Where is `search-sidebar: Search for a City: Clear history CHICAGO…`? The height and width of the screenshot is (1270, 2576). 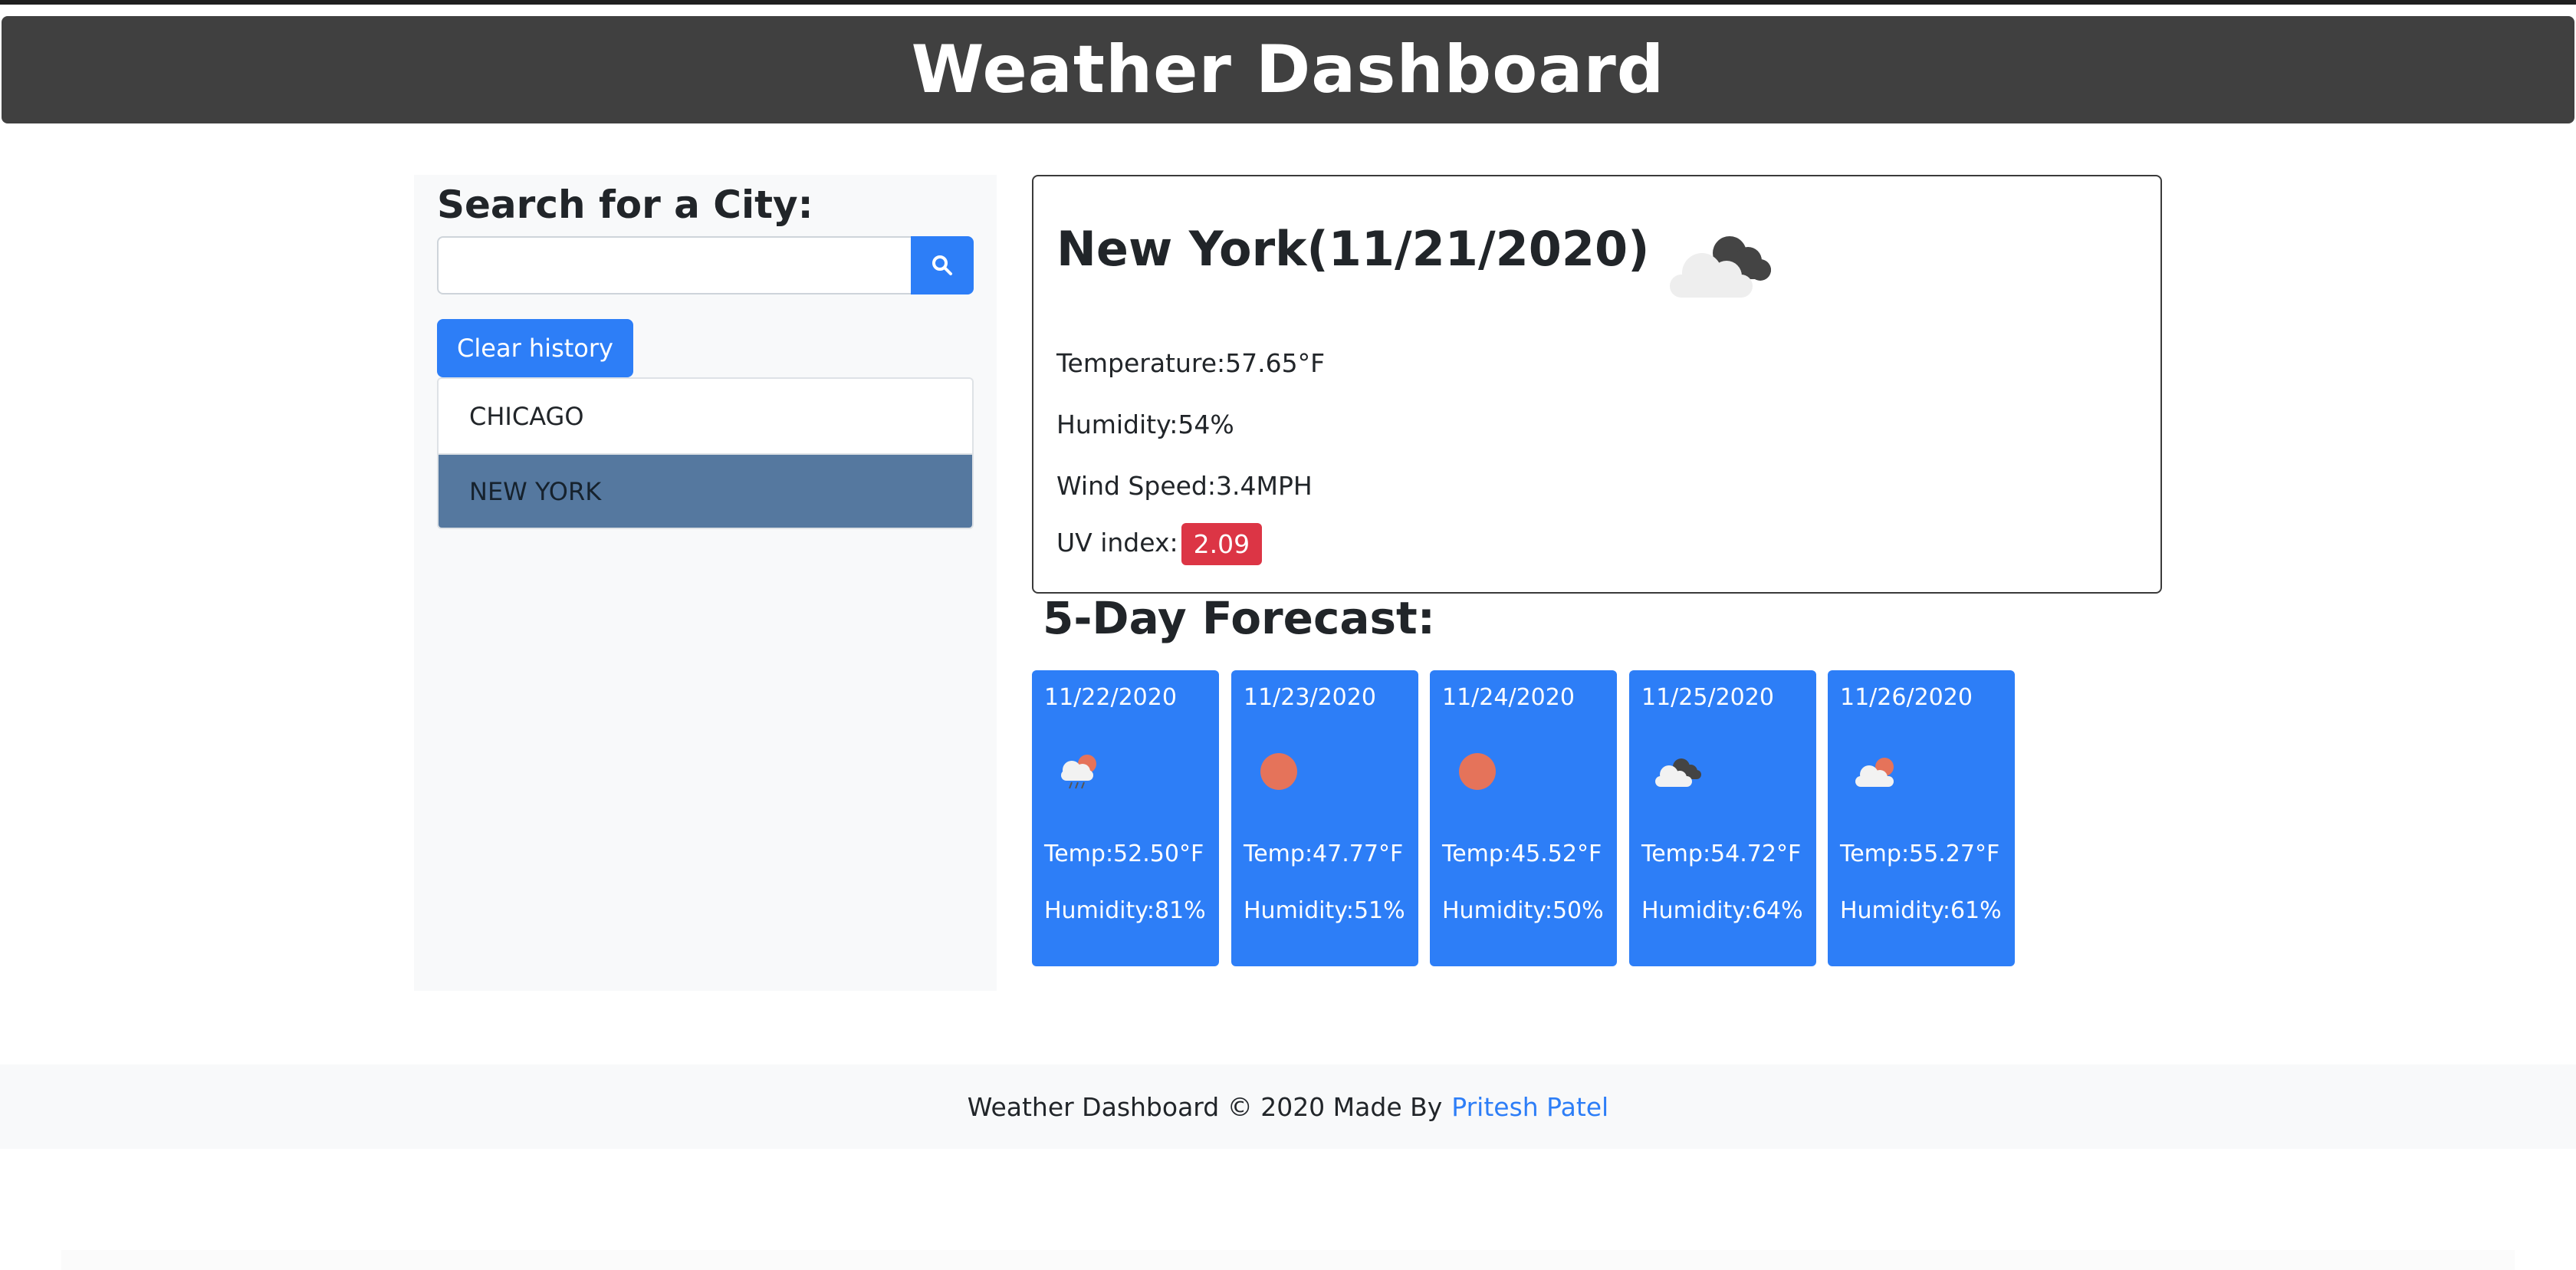 search-sidebar: Search for a City: Clear history CHICAGO… is located at coordinates (706, 583).